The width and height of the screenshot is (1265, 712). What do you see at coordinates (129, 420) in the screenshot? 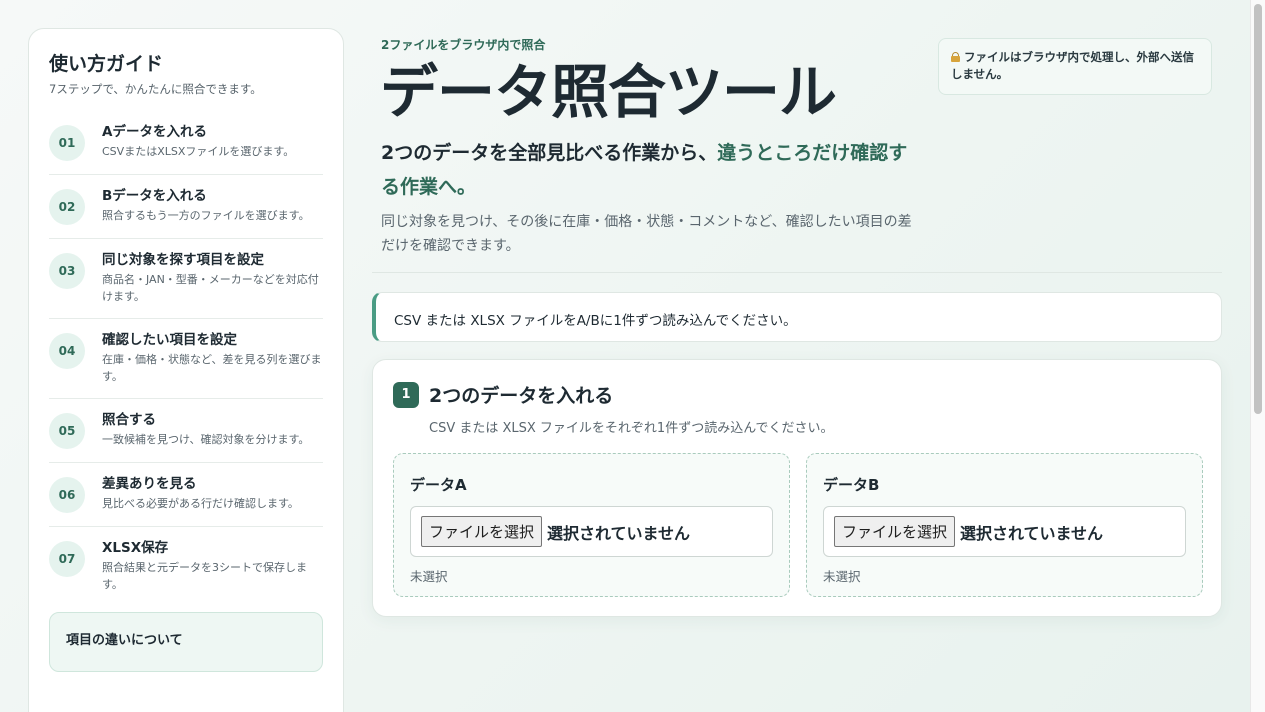
I see `step-title: 照合する` at bounding box center [129, 420].